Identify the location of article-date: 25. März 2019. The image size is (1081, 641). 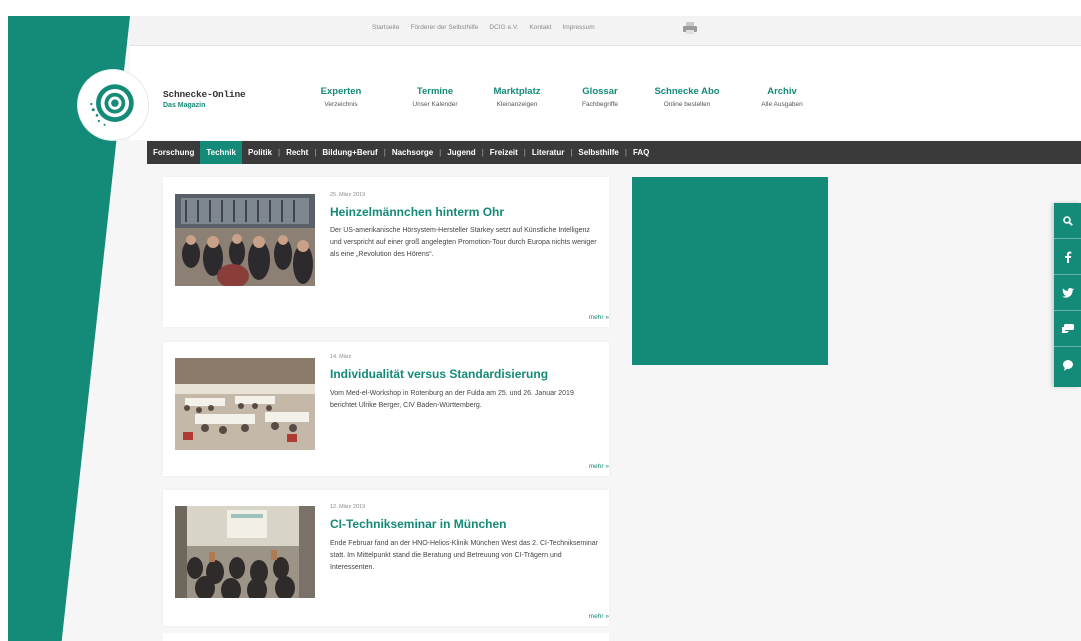
(348, 195).